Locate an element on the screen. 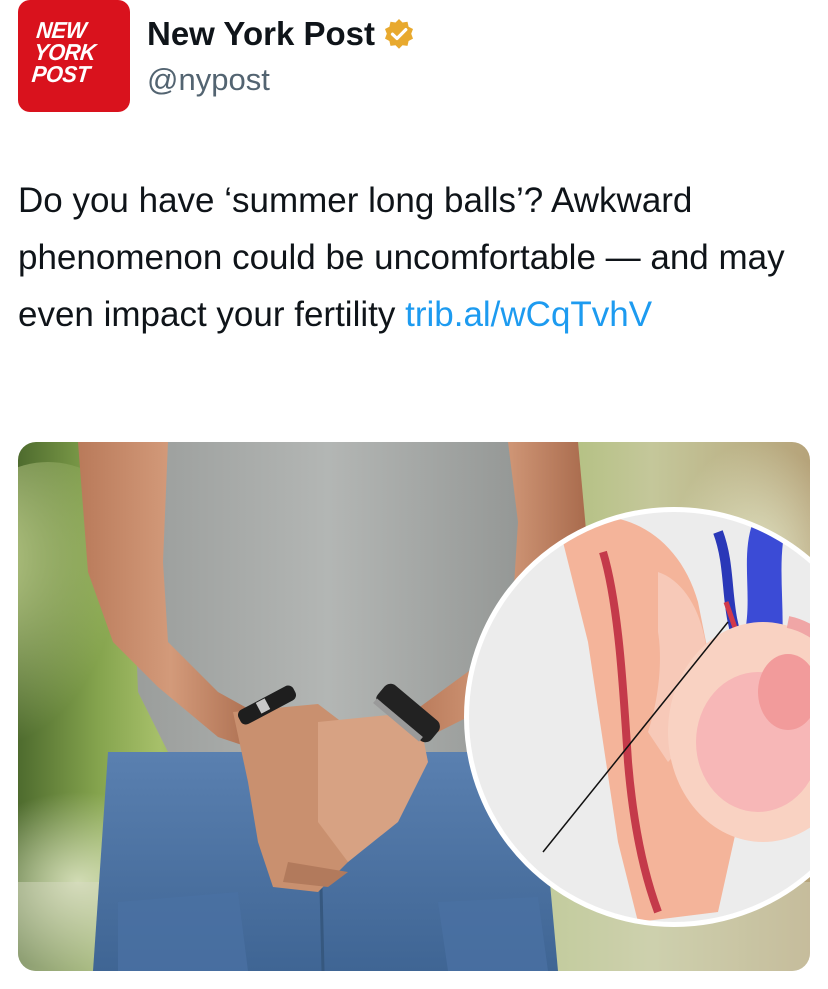  tweet-header: NEW YORK POST New York Post @nypost is located at coordinates (408, 56).